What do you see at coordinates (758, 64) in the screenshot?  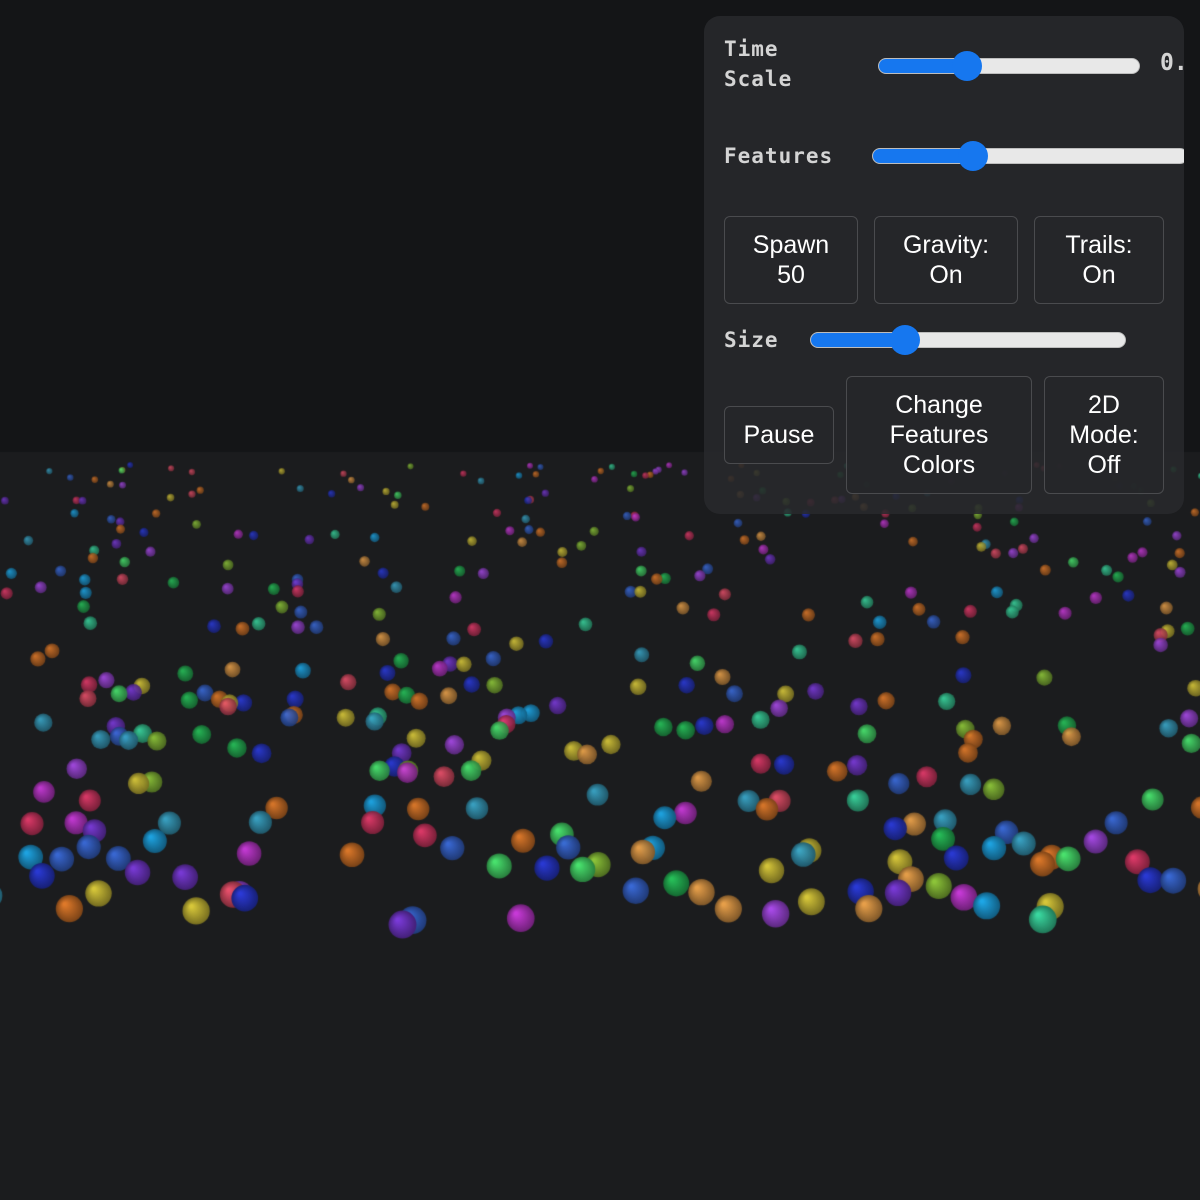 I see `time-scale-label: Time Scale` at bounding box center [758, 64].